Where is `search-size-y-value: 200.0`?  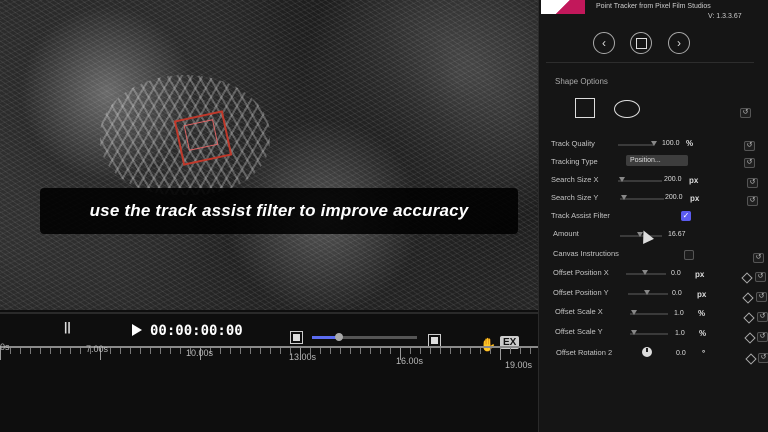 search-size-y-value: 200.0 is located at coordinates (674, 197).